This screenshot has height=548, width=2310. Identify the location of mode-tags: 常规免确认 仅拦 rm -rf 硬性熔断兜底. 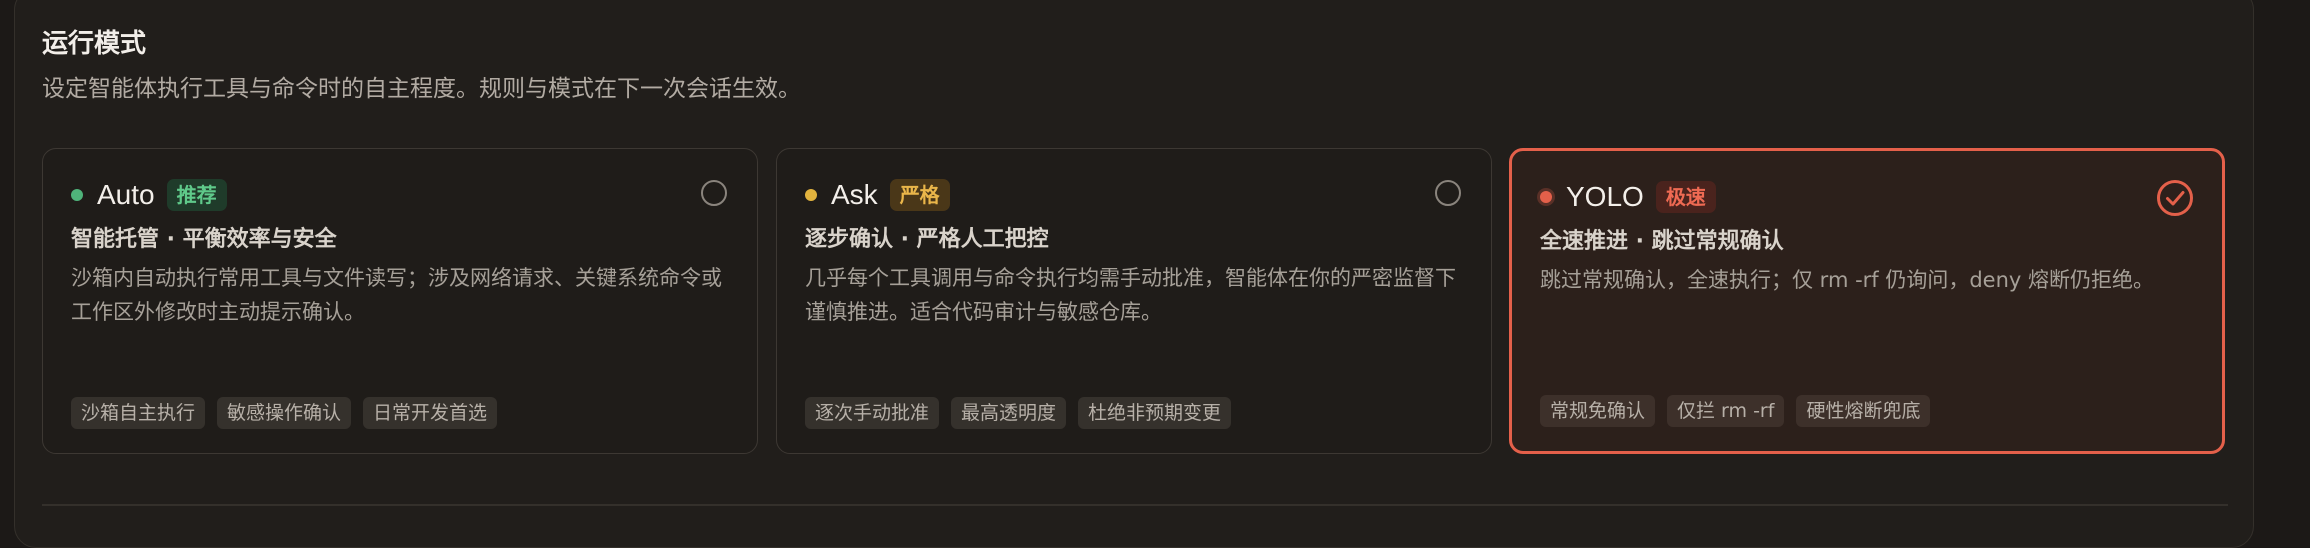
(1735, 411).